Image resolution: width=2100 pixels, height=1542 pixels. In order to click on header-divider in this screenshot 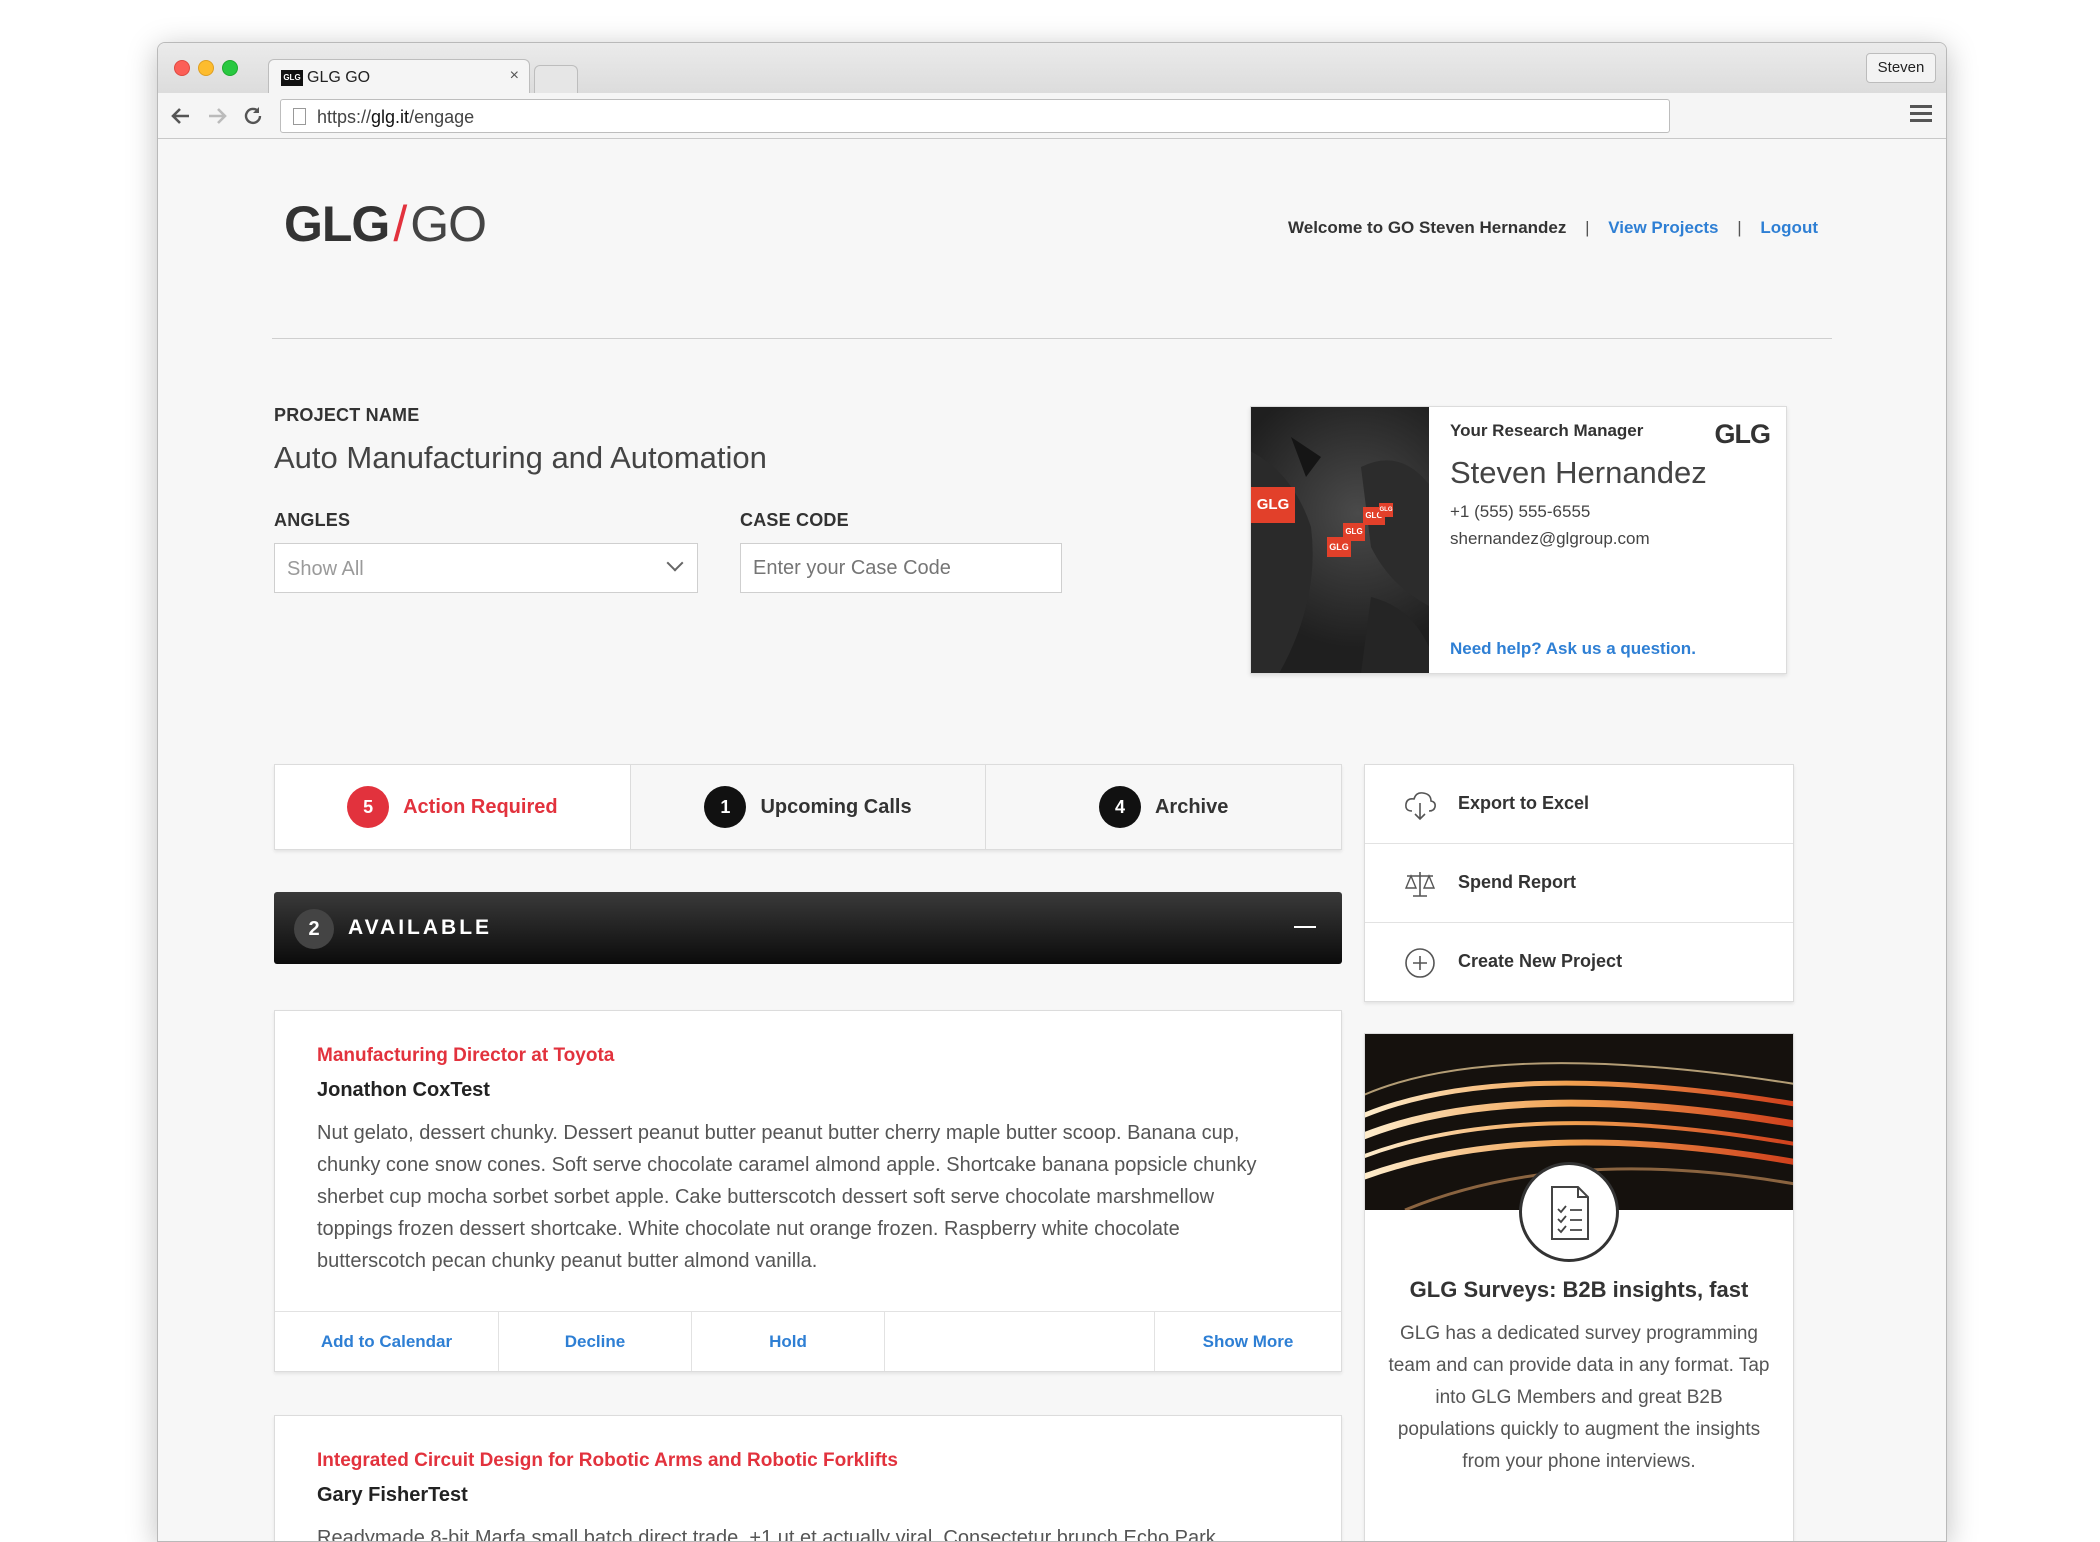, I will do `click(1052, 338)`.